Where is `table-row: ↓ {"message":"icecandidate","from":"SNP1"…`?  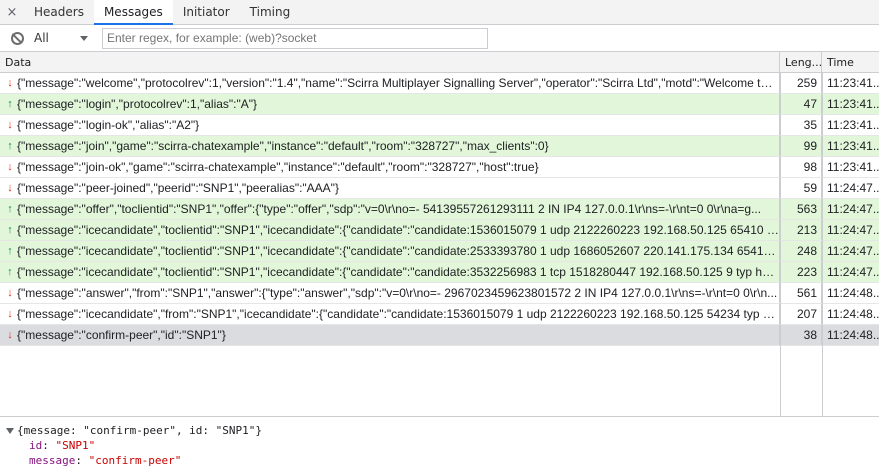
table-row: ↓ {"message":"icecandidate","from":"SNP1"… is located at coordinates (439, 314).